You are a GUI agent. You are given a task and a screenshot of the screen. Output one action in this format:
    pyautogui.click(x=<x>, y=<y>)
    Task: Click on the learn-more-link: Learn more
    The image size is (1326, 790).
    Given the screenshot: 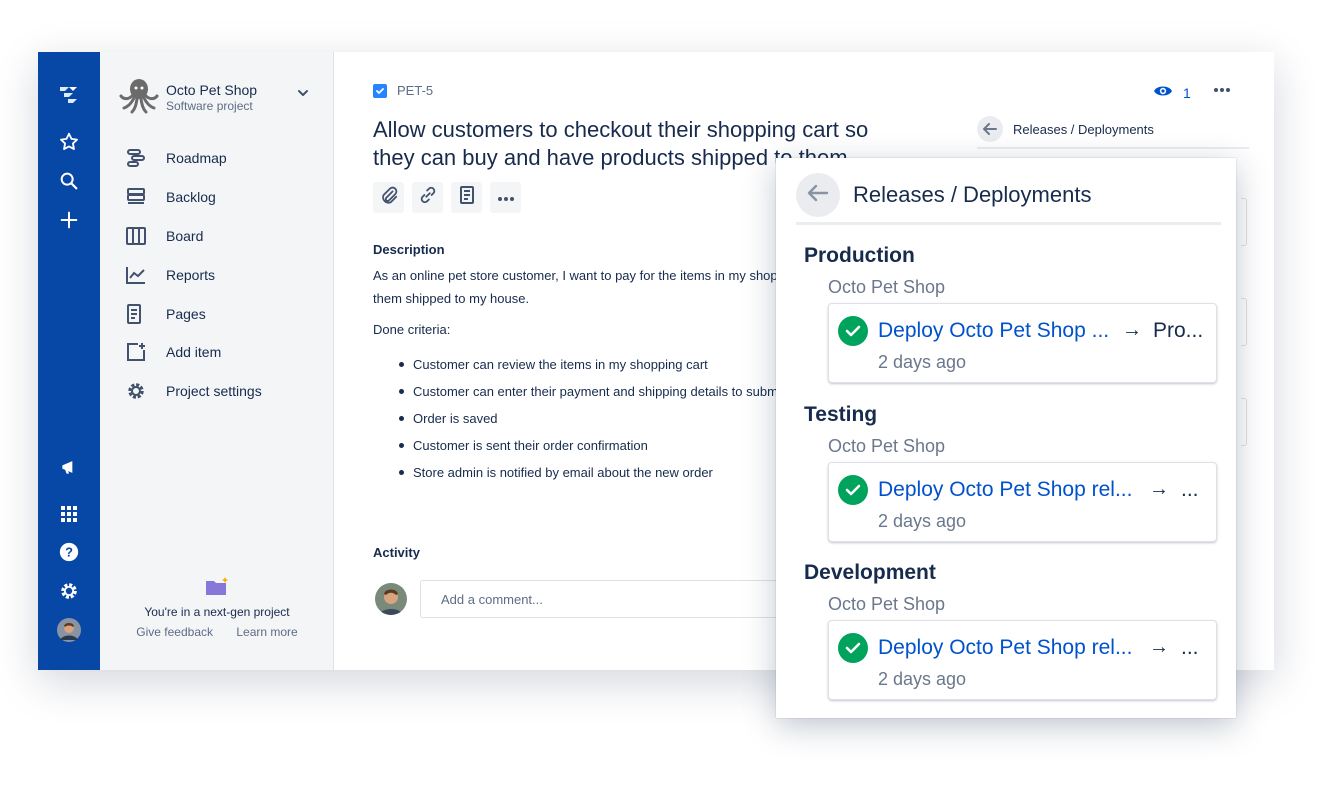 What is the action you would take?
    pyautogui.click(x=266, y=632)
    